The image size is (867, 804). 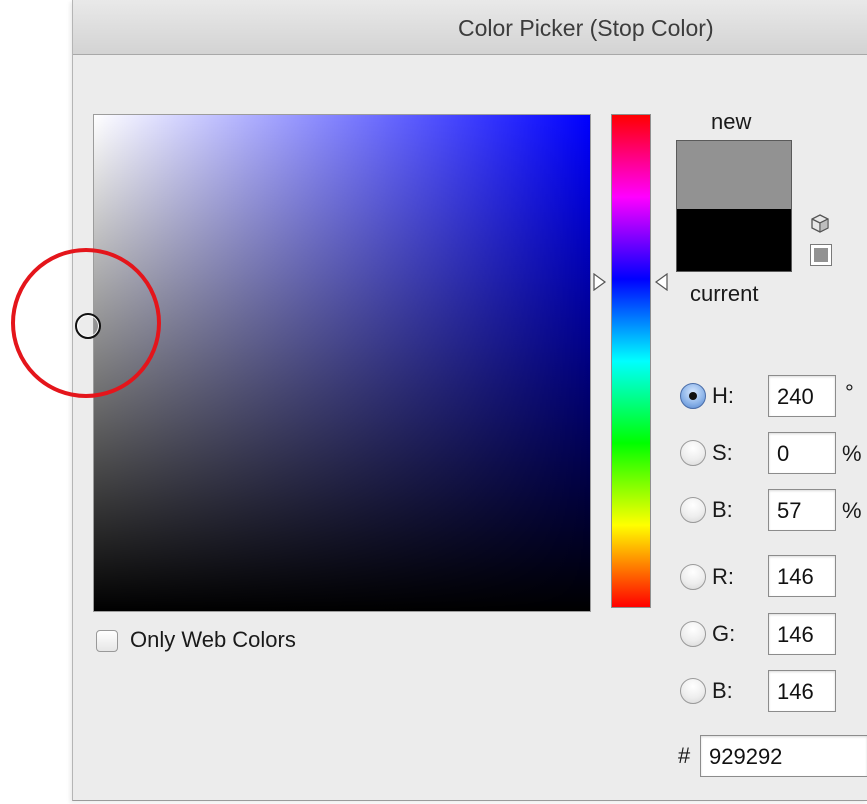 I want to click on saturation-input: 0, so click(x=802, y=453).